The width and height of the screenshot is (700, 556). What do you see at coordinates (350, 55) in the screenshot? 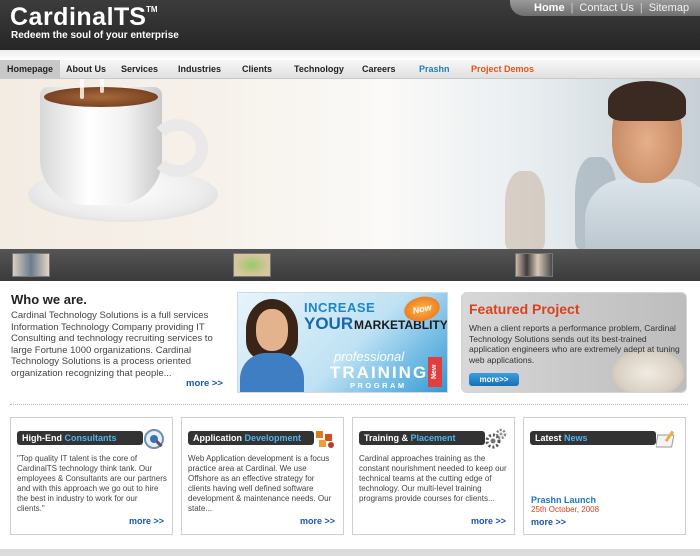
I see `nav-spacer` at bounding box center [350, 55].